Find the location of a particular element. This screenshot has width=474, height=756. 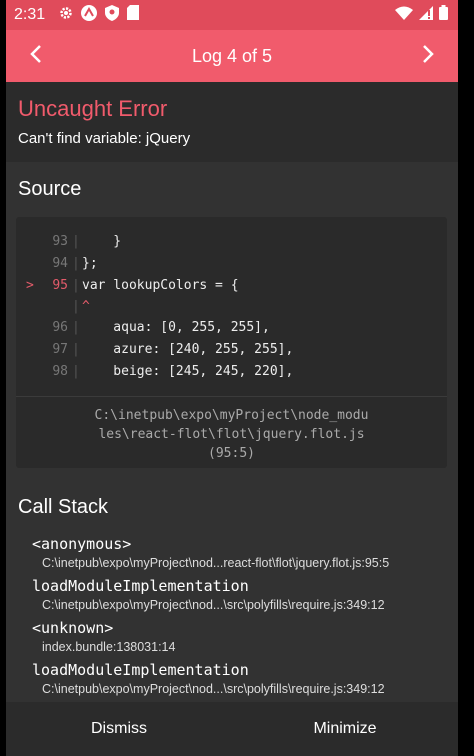

call-stack-heading: Call Stack is located at coordinates (63, 507).